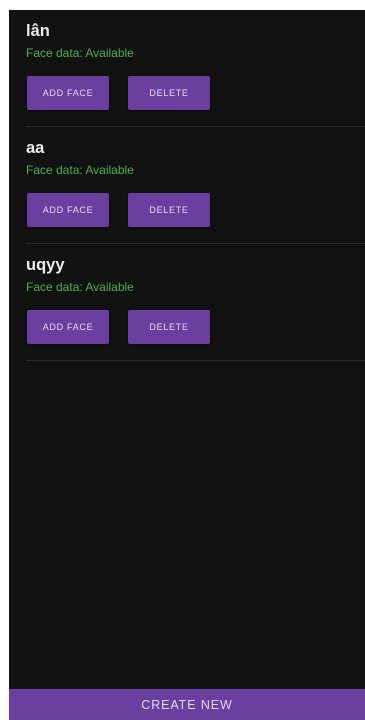 The image size is (365, 720). What do you see at coordinates (187, 704) in the screenshot?
I see `create-new-button: CREATE NEW` at bounding box center [187, 704].